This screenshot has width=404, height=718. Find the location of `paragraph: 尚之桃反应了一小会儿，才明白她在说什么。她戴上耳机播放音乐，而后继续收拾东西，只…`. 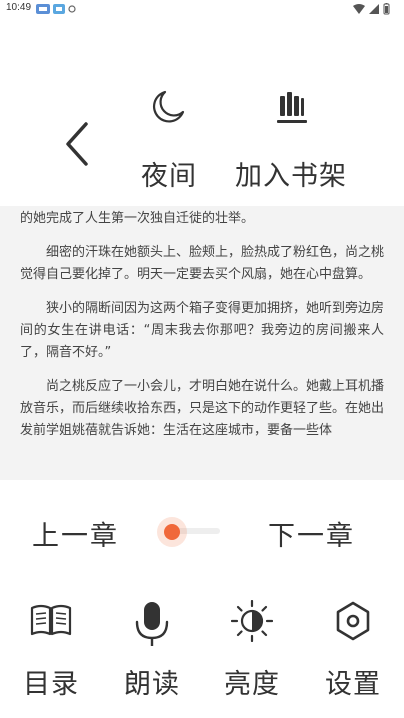

paragraph: 尚之桃反应了一小会儿，才明白她在说什么。她戴上耳机播放音乐，而后继续收拾东西，只… is located at coordinates (202, 408).